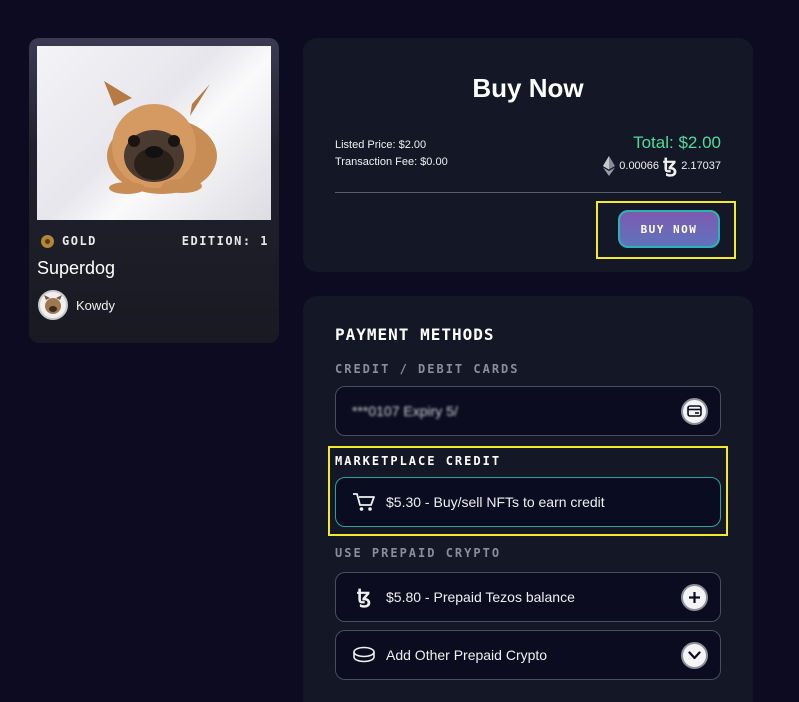  Describe the element at coordinates (609, 166) in the screenshot. I see `ethereum-icon` at that location.